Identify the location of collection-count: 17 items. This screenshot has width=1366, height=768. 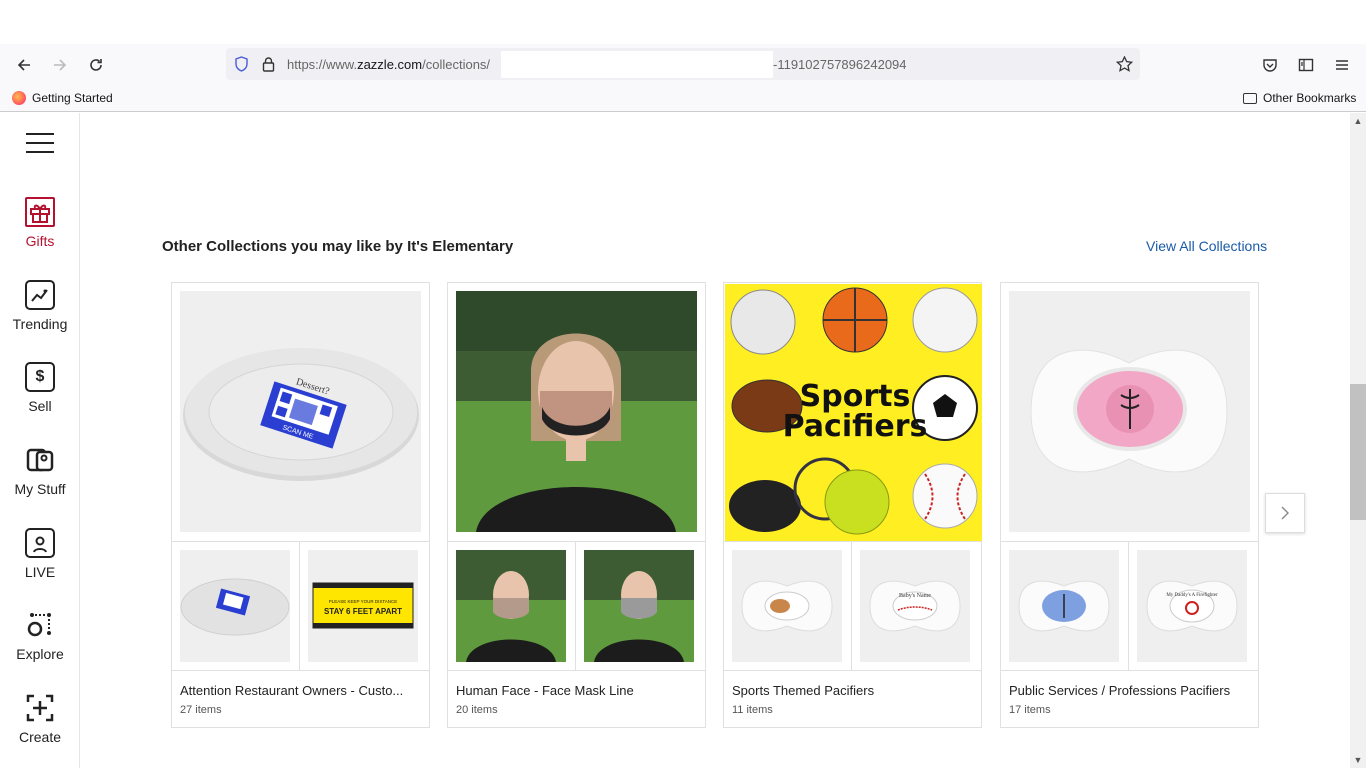
(1030, 710).